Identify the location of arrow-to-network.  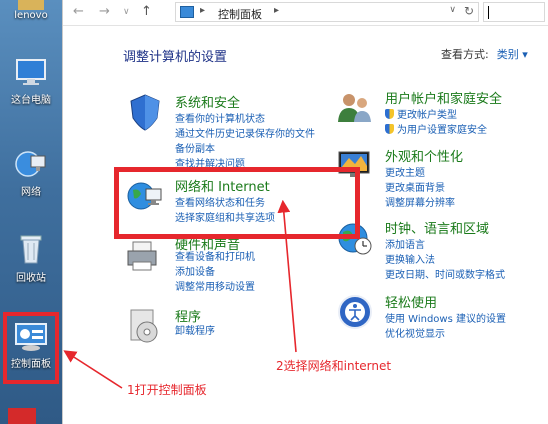
(287, 276).